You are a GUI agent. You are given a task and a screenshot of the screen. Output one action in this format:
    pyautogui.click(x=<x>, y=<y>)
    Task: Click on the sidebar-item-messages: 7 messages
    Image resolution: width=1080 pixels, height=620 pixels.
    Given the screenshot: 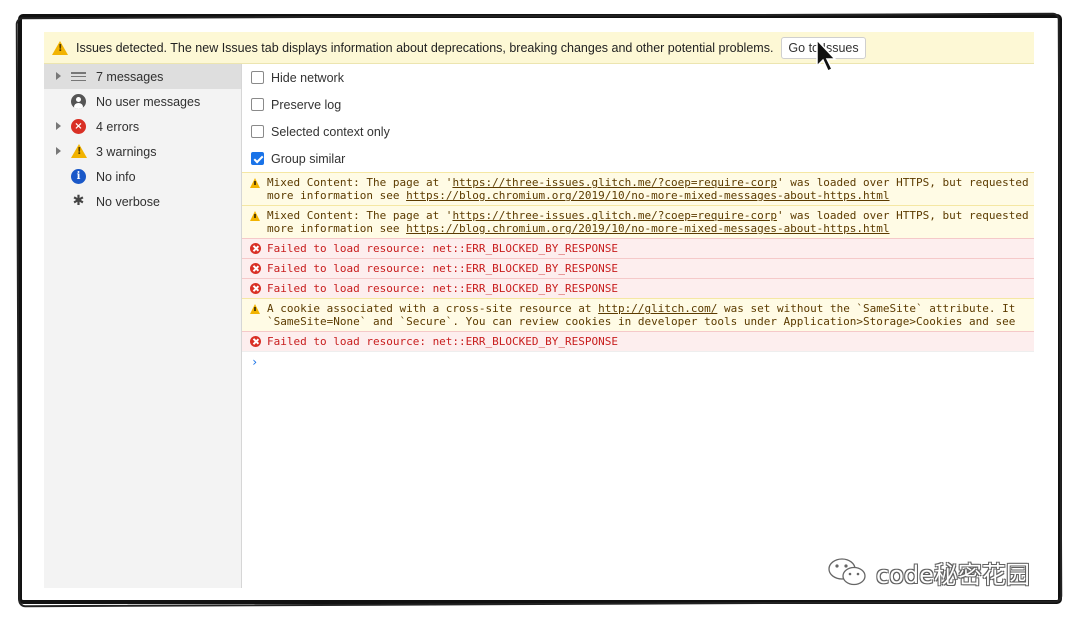 What is the action you would take?
    pyautogui.click(x=142, y=76)
    